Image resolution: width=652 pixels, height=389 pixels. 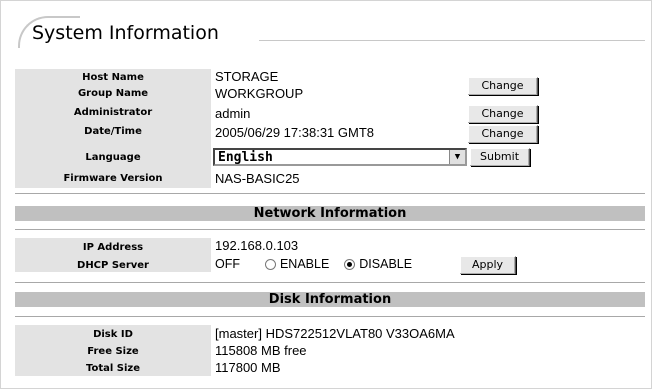 I want to click on change-administrator-button: Change, so click(x=503, y=114).